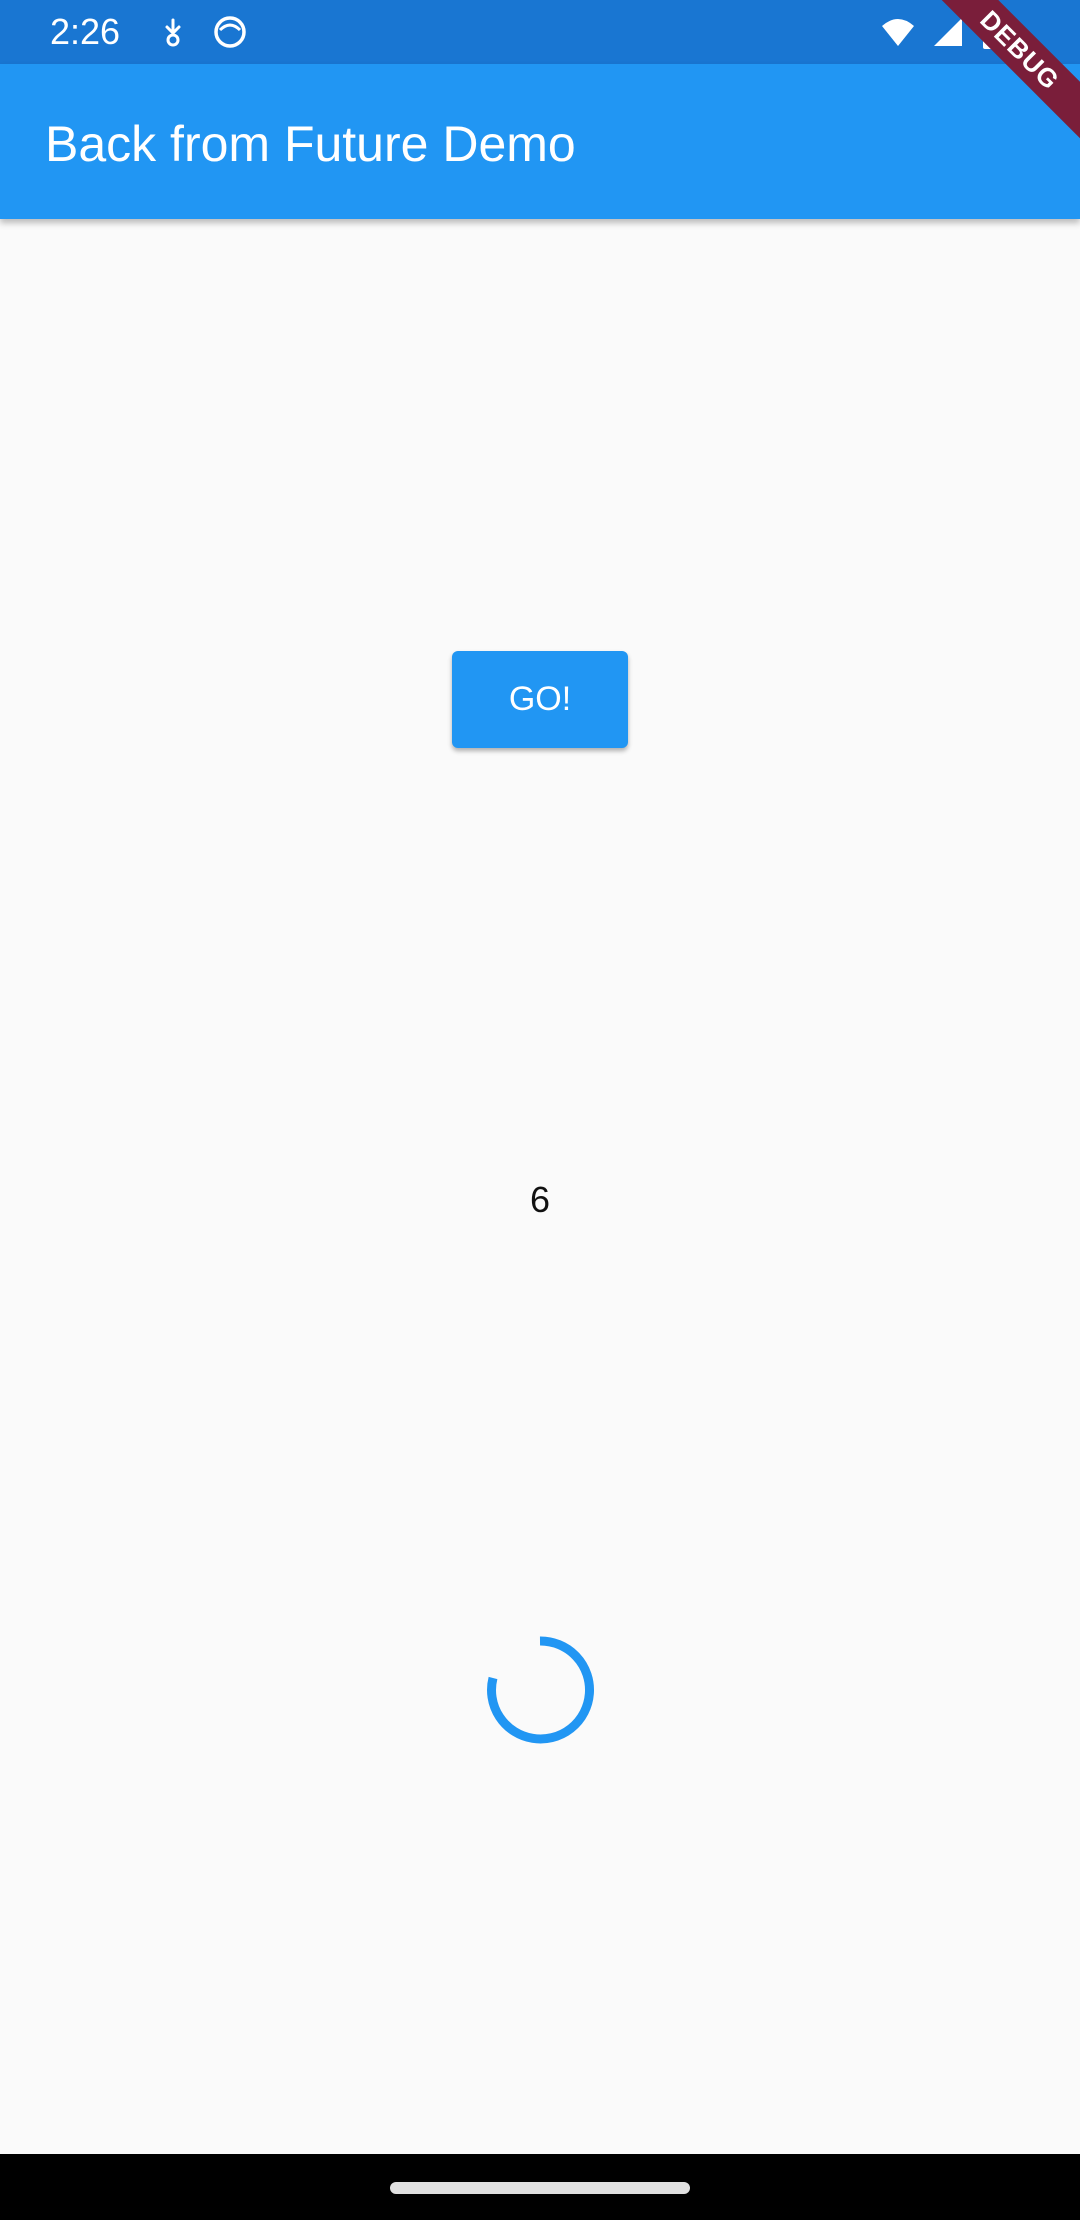 This screenshot has height=2220, width=1080. What do you see at coordinates (230, 32) in the screenshot?
I see `smiley-notification-icon` at bounding box center [230, 32].